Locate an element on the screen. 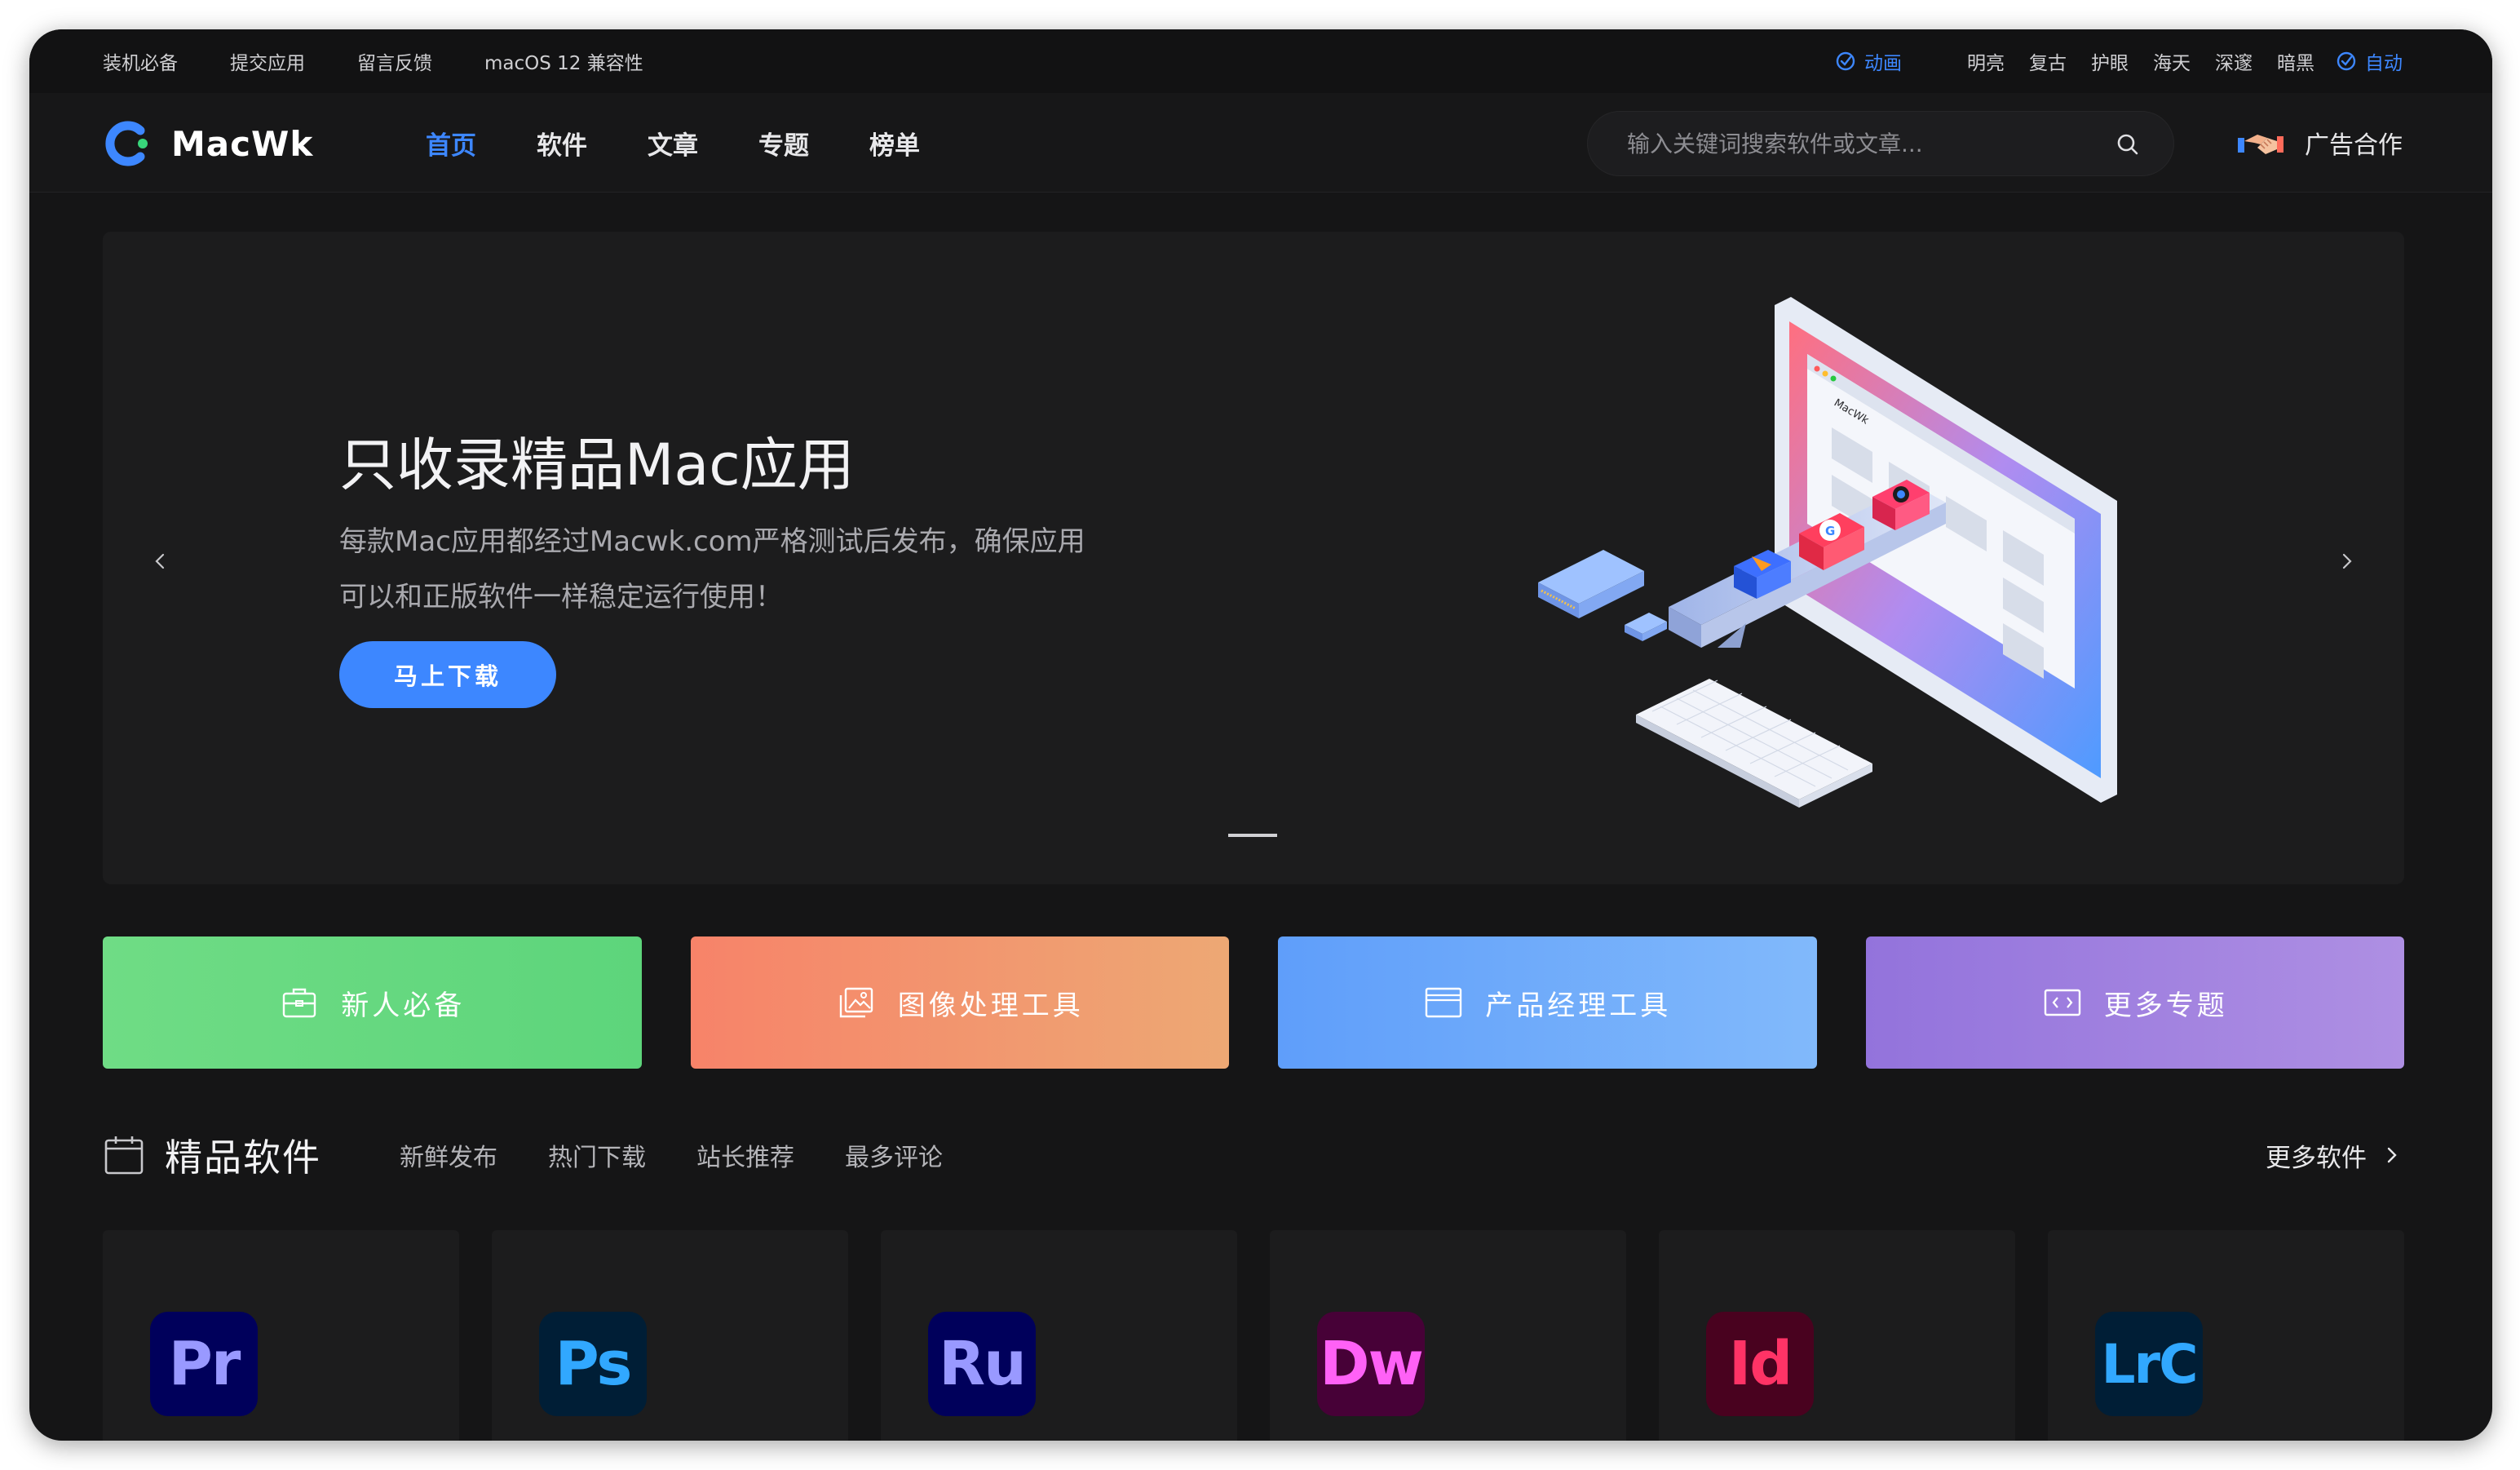 The image size is (2520, 1470). more-software-link: 更多软件 is located at coordinates (2335, 1155).